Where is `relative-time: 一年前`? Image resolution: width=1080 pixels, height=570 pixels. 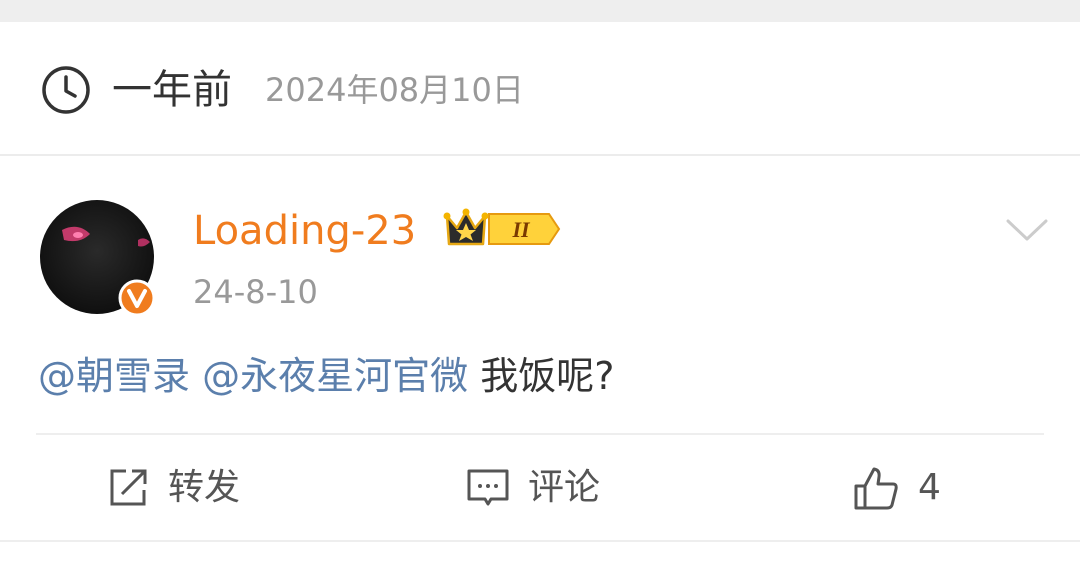 relative-time: 一年前 is located at coordinates (172, 90).